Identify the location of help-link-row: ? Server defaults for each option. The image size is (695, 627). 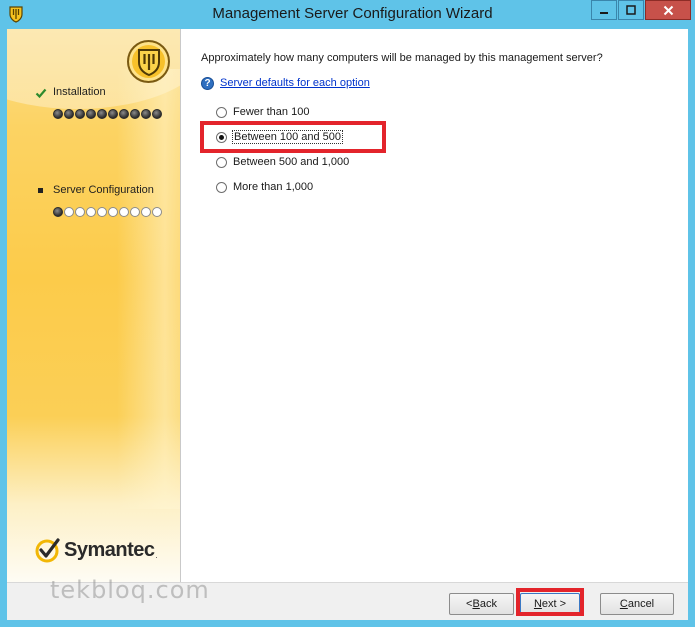
(285, 83).